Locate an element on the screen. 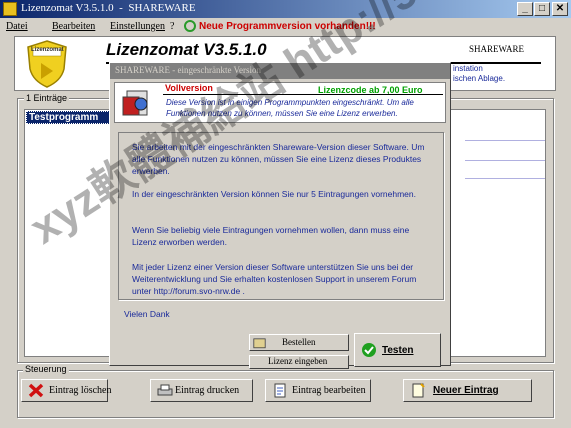 This screenshot has height=428, width=571. close-button: ✕ is located at coordinates (560, 9).